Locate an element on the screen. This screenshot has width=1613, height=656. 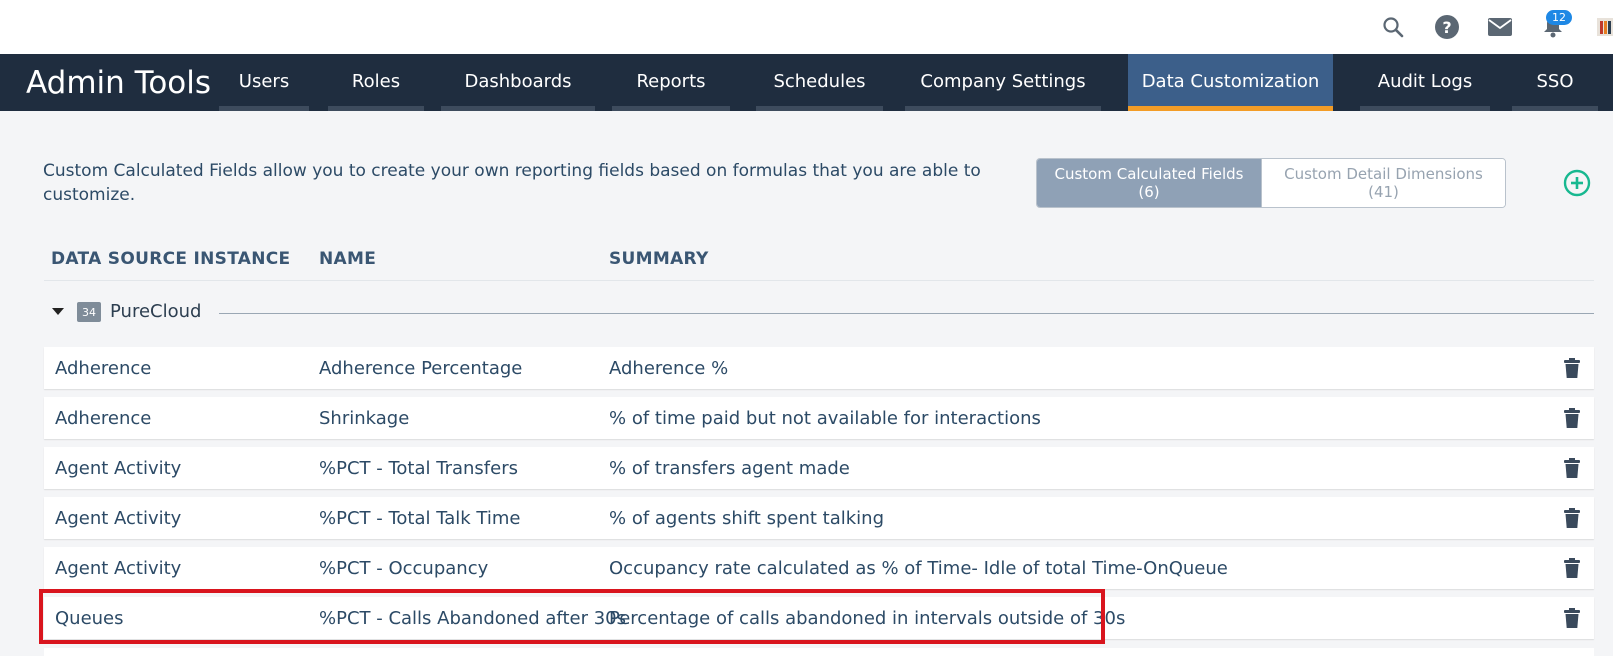
row-name: Adherence Percentage is located at coordinates (421, 368).